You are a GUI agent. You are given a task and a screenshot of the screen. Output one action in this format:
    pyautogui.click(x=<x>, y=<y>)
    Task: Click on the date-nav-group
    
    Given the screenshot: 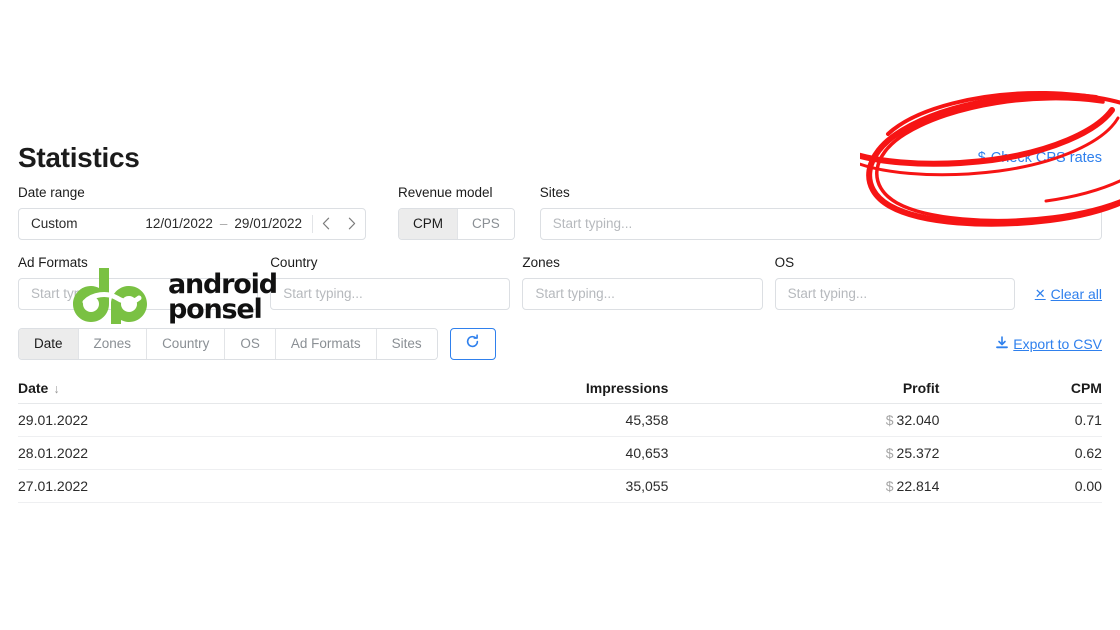 What is the action you would take?
    pyautogui.click(x=339, y=224)
    